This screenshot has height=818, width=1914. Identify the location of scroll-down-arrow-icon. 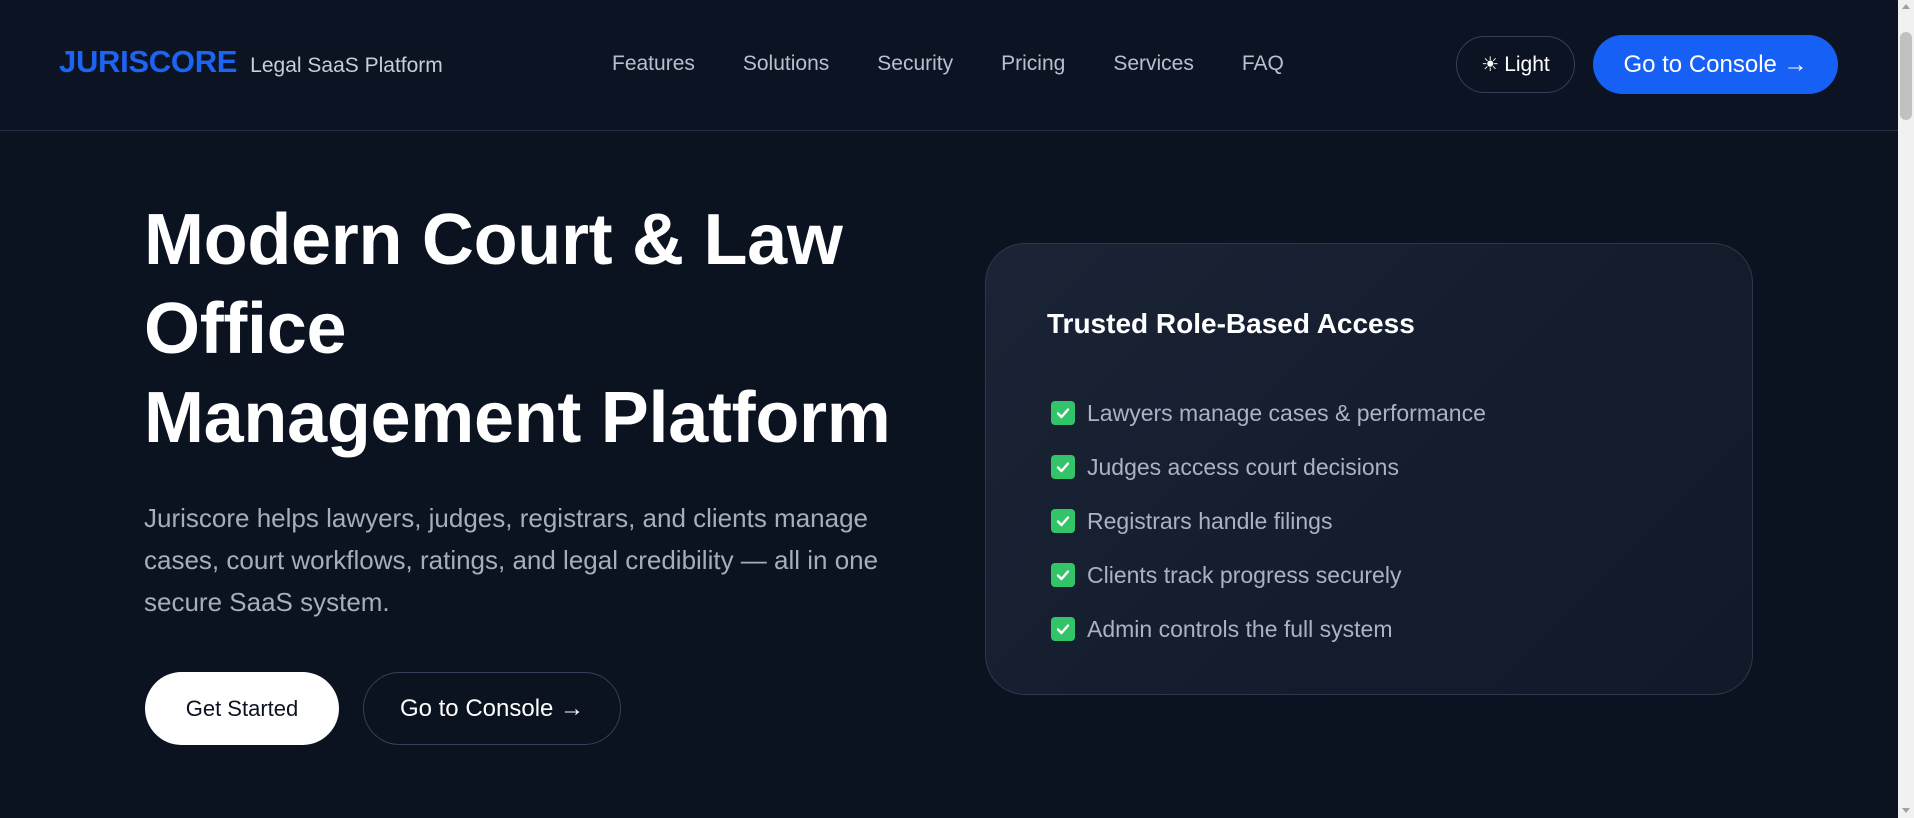
(1906, 810).